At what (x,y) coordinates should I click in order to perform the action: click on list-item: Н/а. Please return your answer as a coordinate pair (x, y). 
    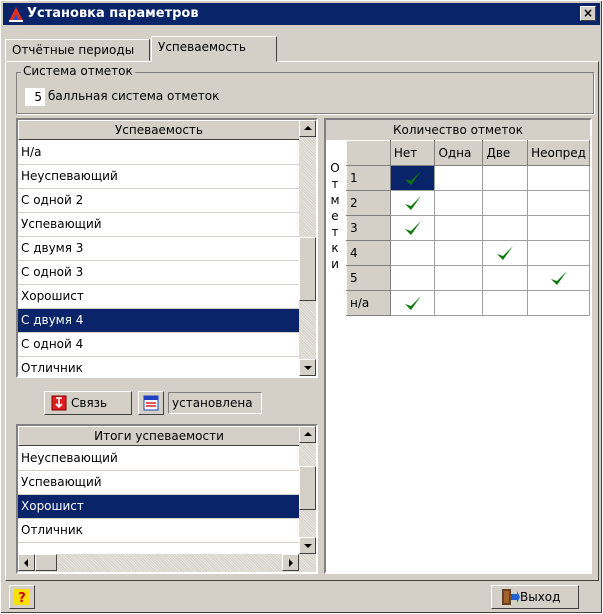
    Looking at the image, I should click on (158, 153).